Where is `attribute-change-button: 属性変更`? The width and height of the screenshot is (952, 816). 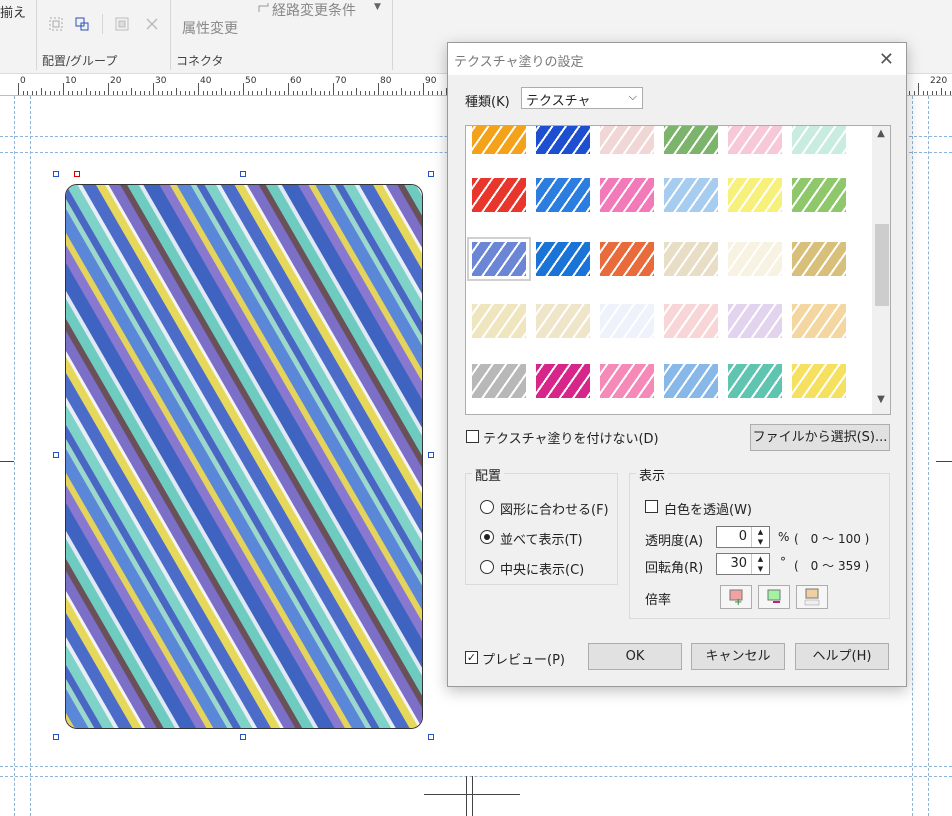 attribute-change-button: 属性変更 is located at coordinates (210, 28).